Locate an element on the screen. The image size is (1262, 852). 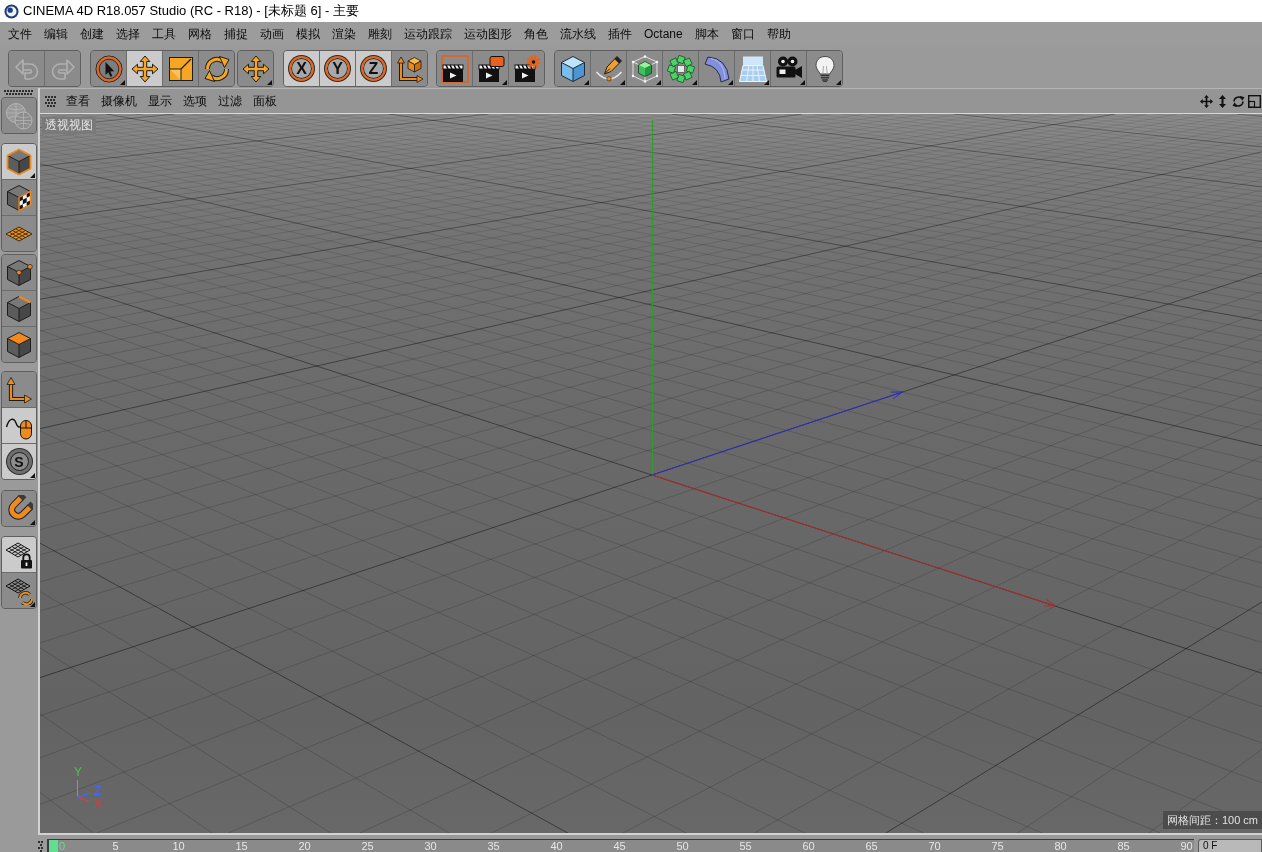
axis-button is located at coordinates (19, 389).